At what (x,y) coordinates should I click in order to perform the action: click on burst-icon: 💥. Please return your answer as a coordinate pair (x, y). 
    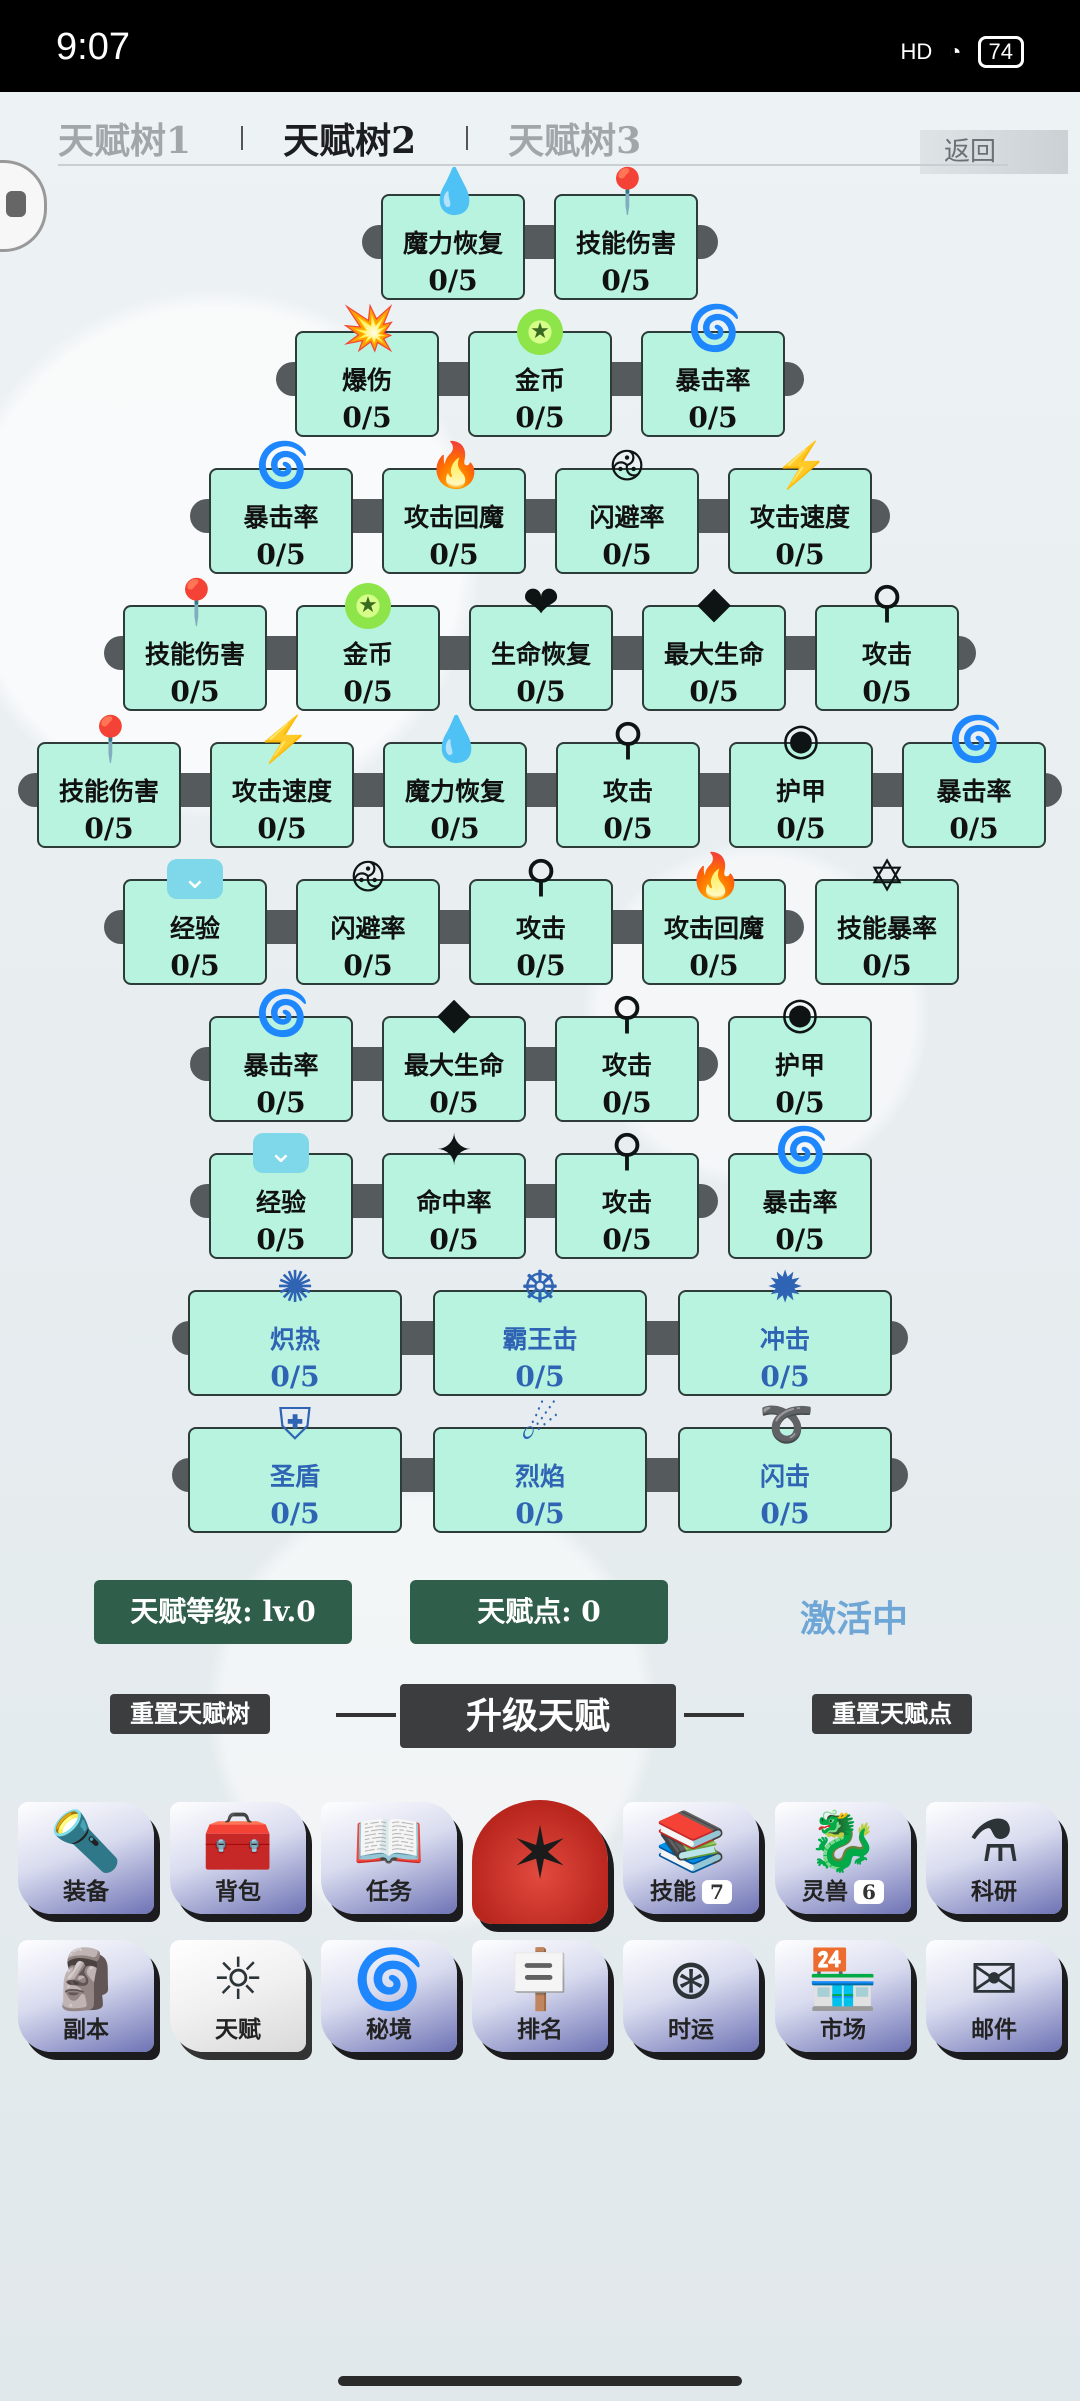
    Looking at the image, I should click on (368, 328).